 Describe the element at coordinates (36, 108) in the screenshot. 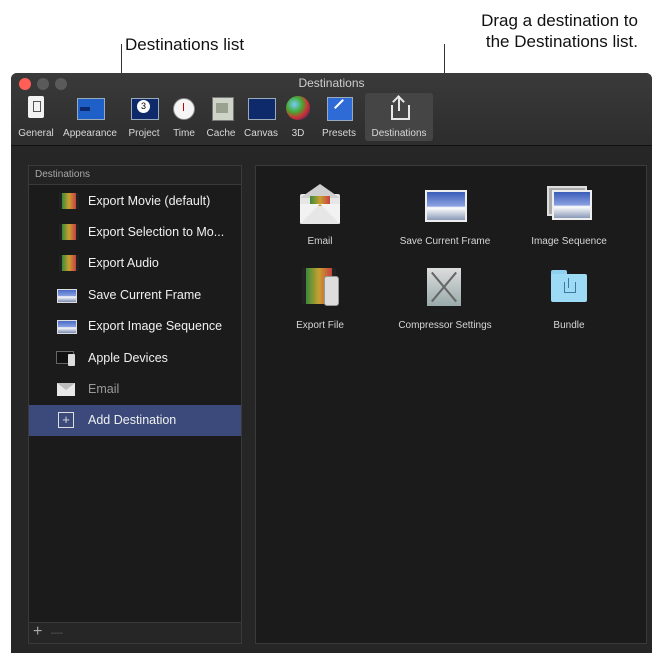

I see `switch-icon` at that location.